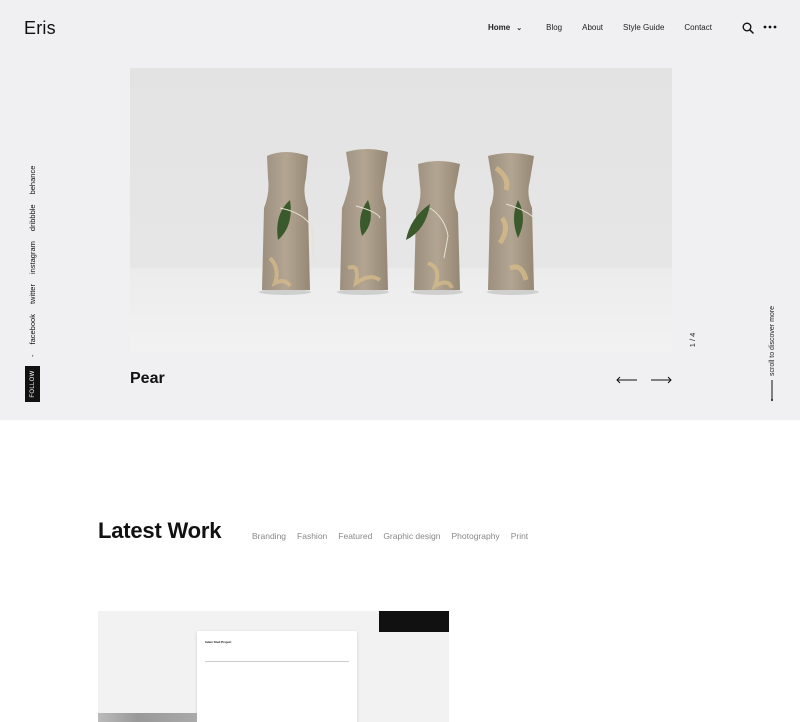 Image resolution: width=800 pixels, height=722 pixels. Describe the element at coordinates (643, 27) in the screenshot. I see `nav-item-style-guide: Style Guide` at that location.